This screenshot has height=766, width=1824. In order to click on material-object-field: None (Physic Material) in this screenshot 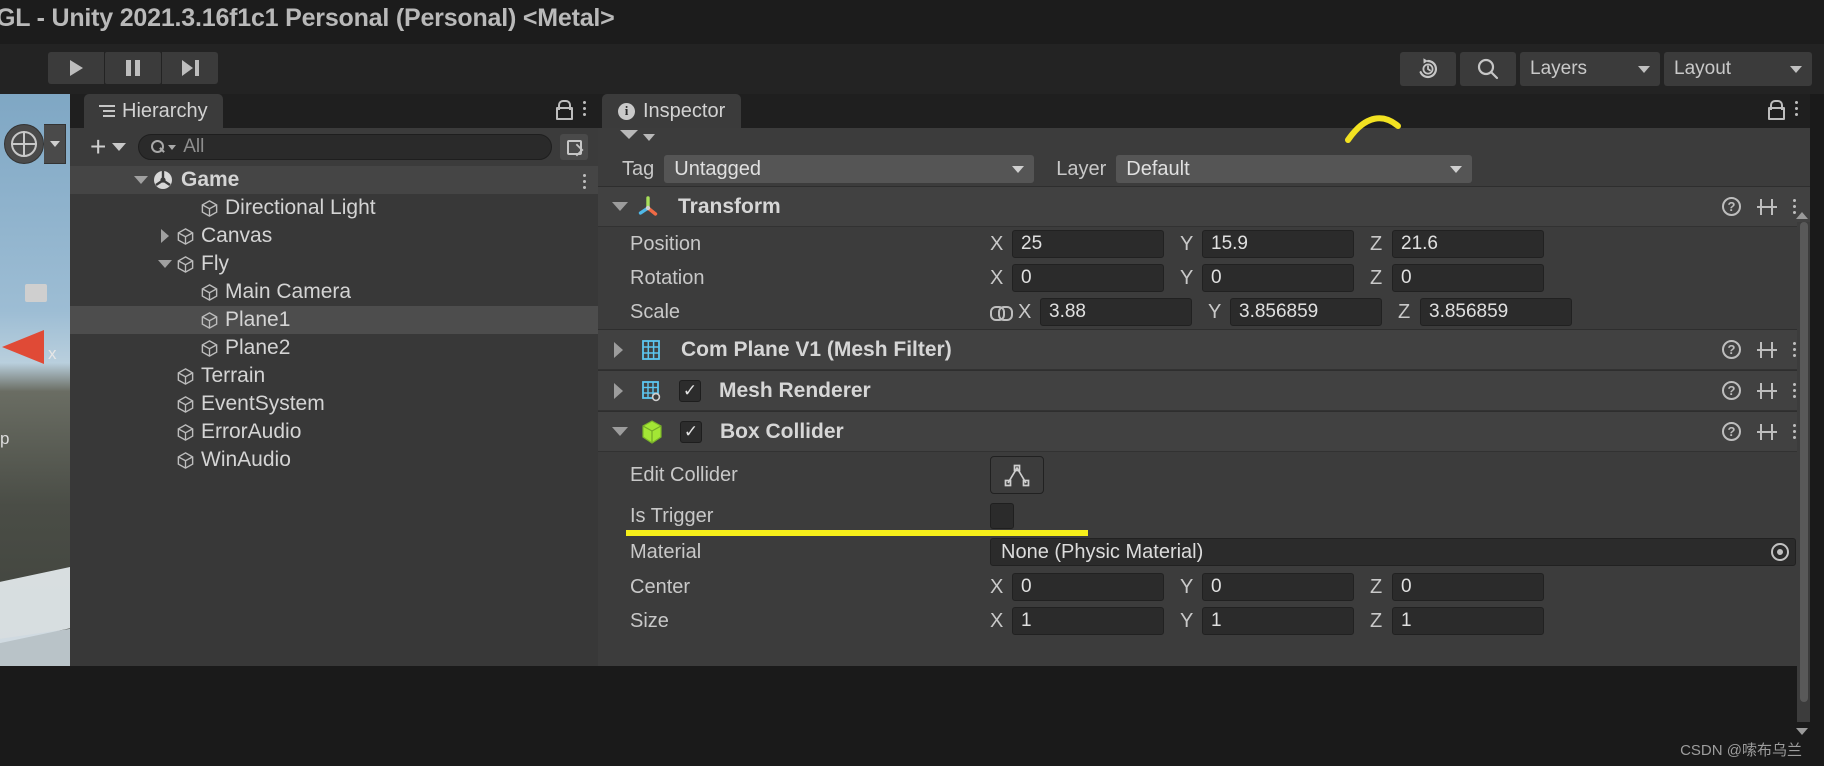, I will do `click(1393, 552)`.